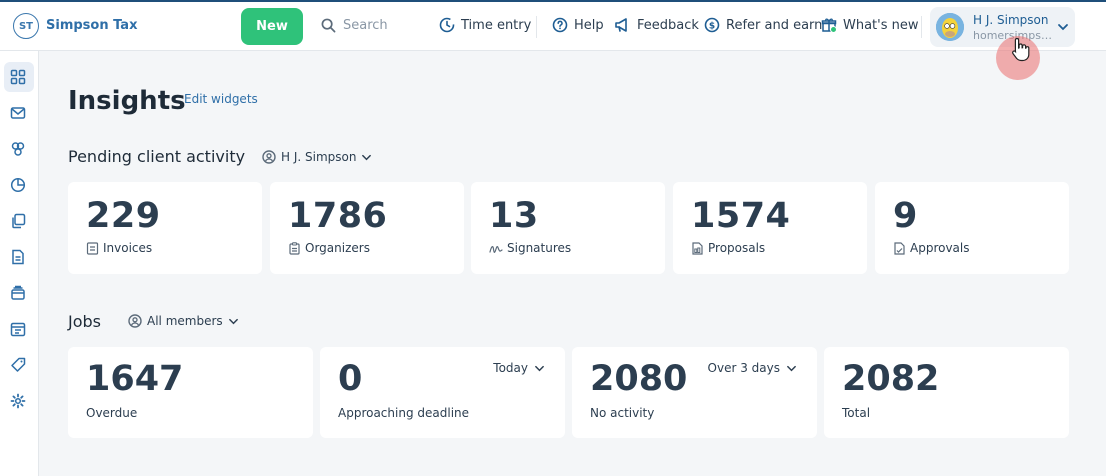  Describe the element at coordinates (833, 29) in the screenshot. I see `new-indicator-dot` at that location.